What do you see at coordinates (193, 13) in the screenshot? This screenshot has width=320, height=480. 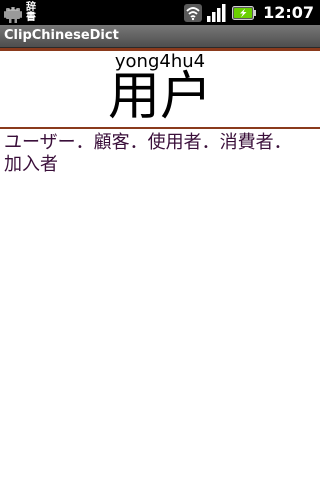 I see `wifi-icon` at bounding box center [193, 13].